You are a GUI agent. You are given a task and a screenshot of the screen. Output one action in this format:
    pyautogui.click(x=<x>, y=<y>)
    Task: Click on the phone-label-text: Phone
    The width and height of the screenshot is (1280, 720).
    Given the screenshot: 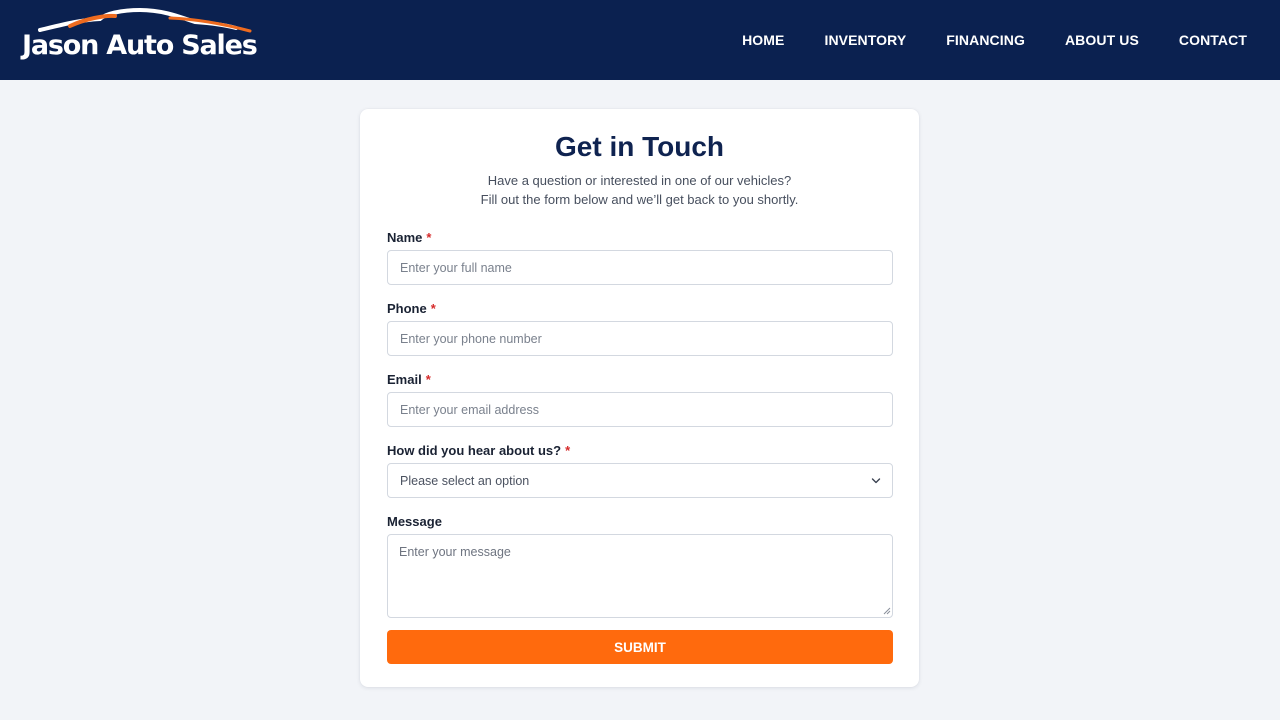 What is the action you would take?
    pyautogui.click(x=407, y=308)
    